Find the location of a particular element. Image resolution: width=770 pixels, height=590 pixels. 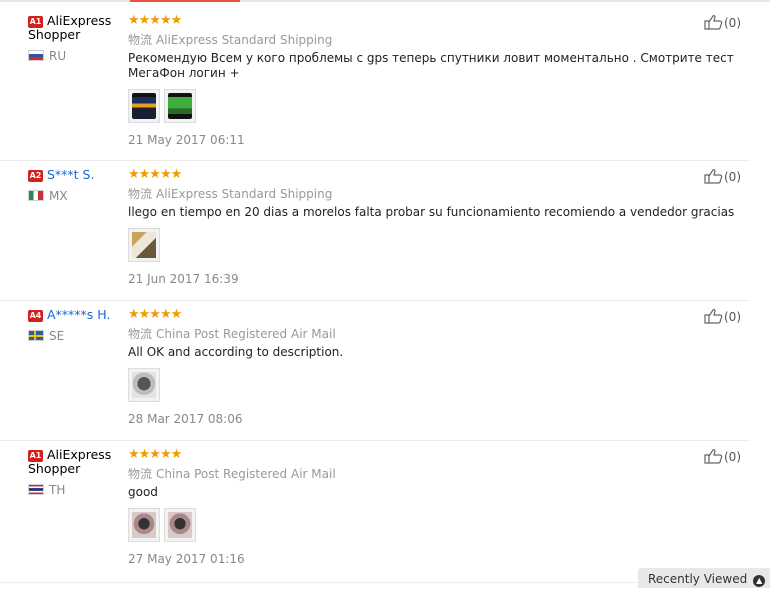

buyer-name-text: S***t S. is located at coordinates (71, 174).